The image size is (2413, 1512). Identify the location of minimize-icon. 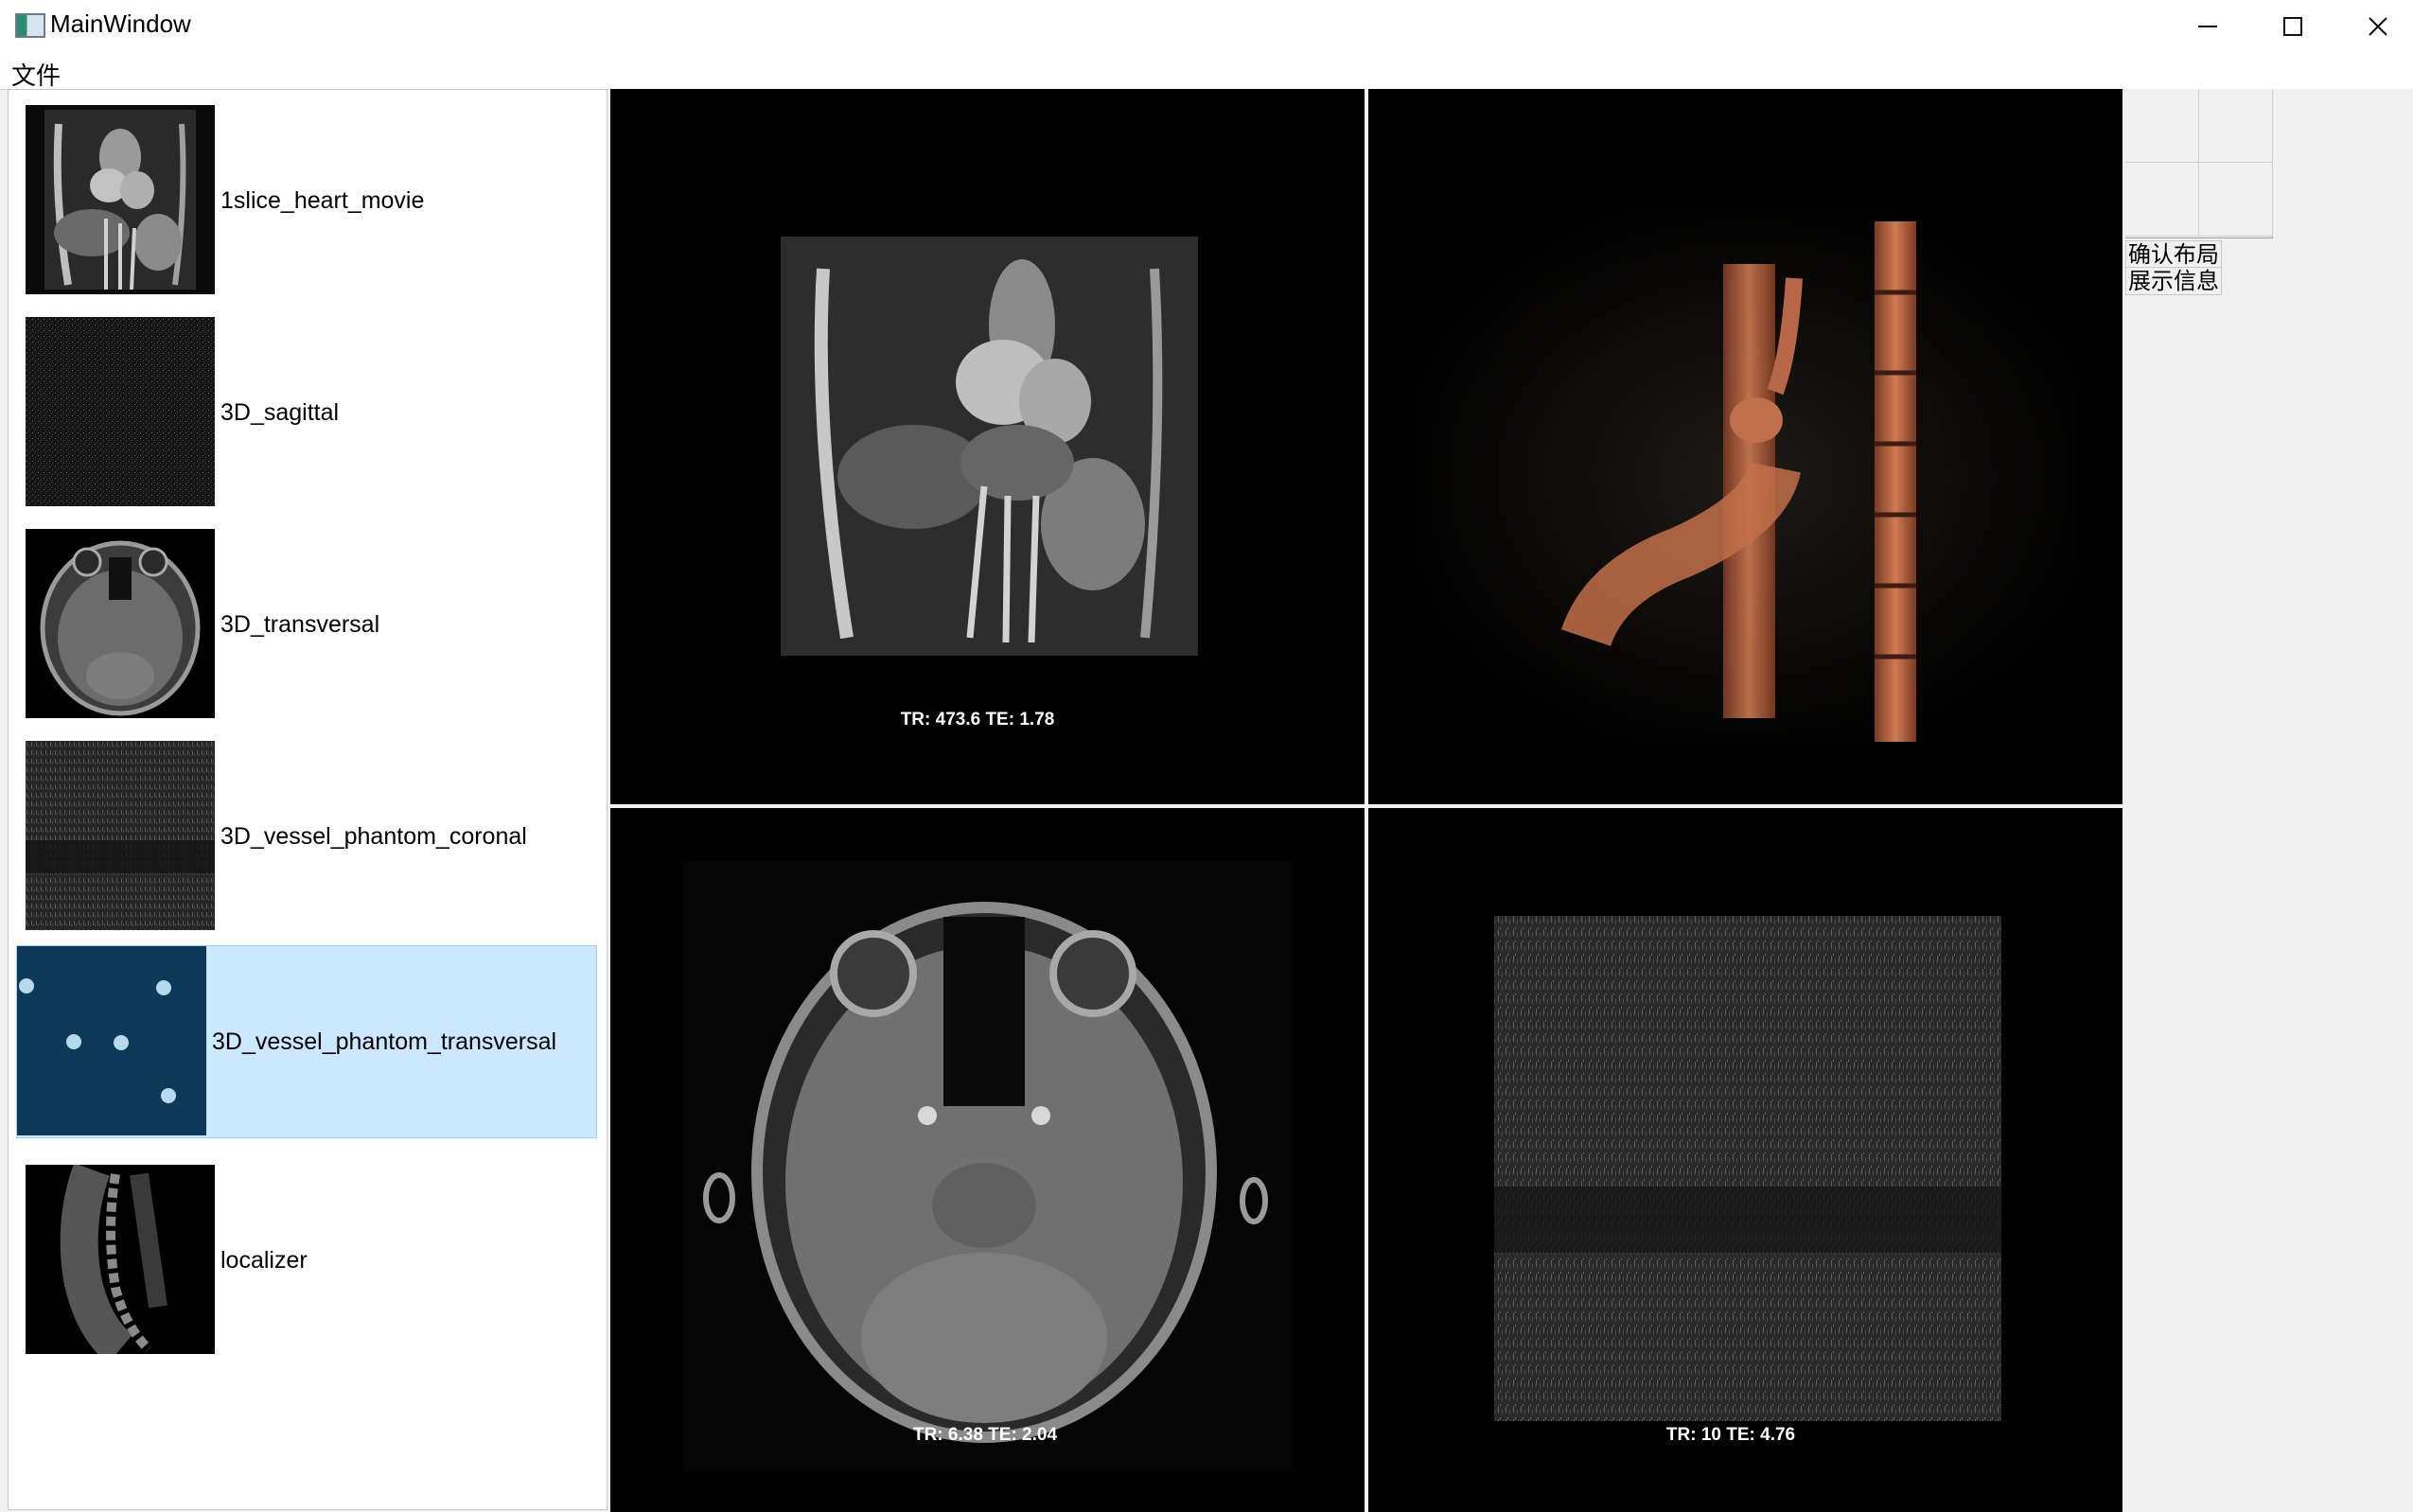
(2207, 26).